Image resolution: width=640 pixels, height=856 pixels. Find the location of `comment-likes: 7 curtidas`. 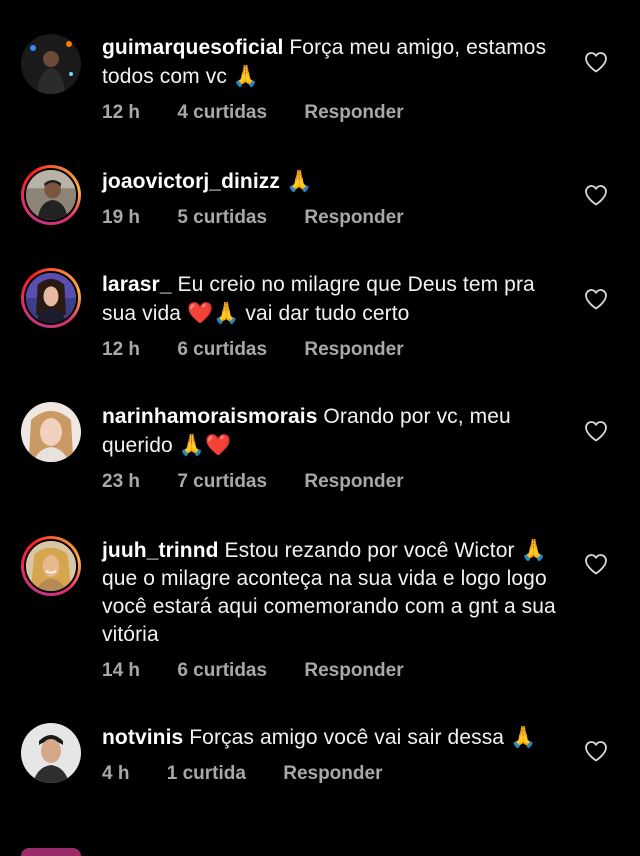

comment-likes: 7 curtidas is located at coordinates (222, 482).